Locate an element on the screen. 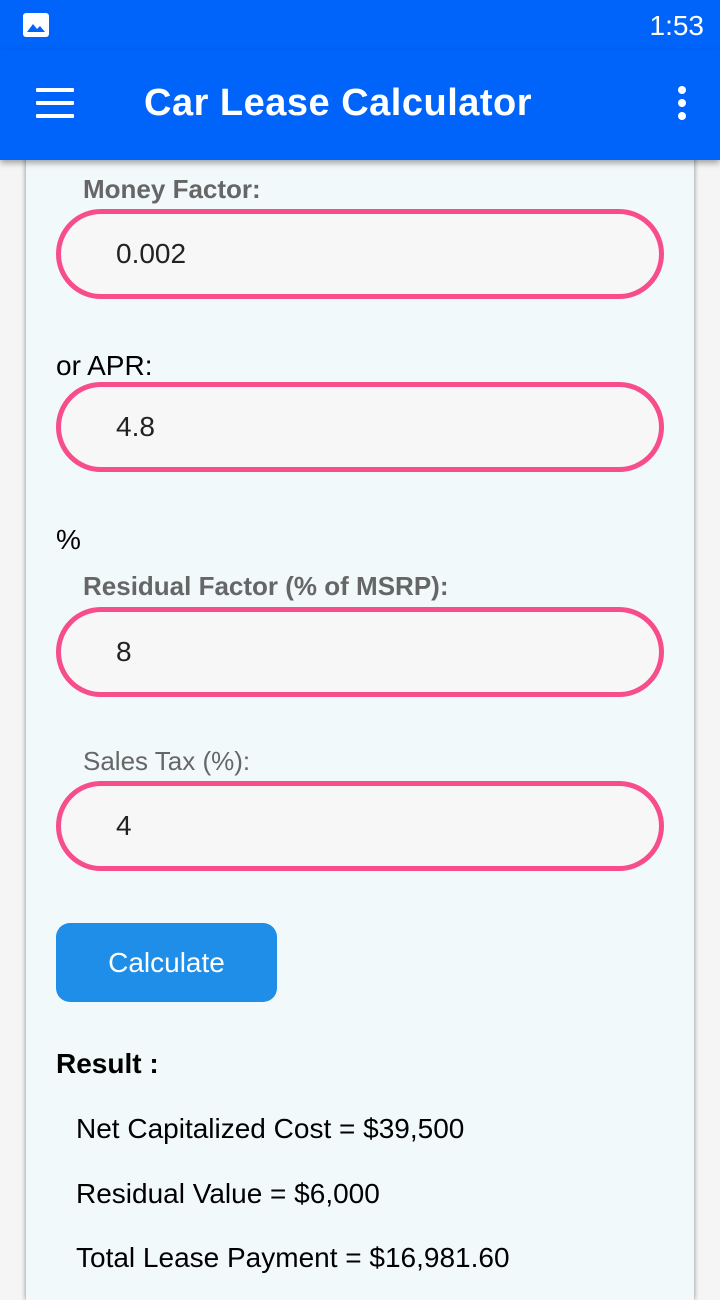  result-total-lease-payment: Total Lease Payment = $16,981.60 is located at coordinates (293, 1257).